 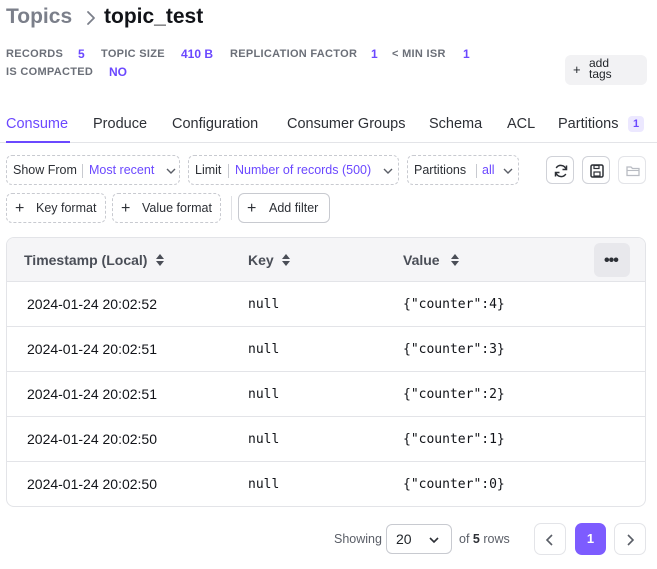 What do you see at coordinates (590, 539) in the screenshot?
I see `page-1-button: 1` at bounding box center [590, 539].